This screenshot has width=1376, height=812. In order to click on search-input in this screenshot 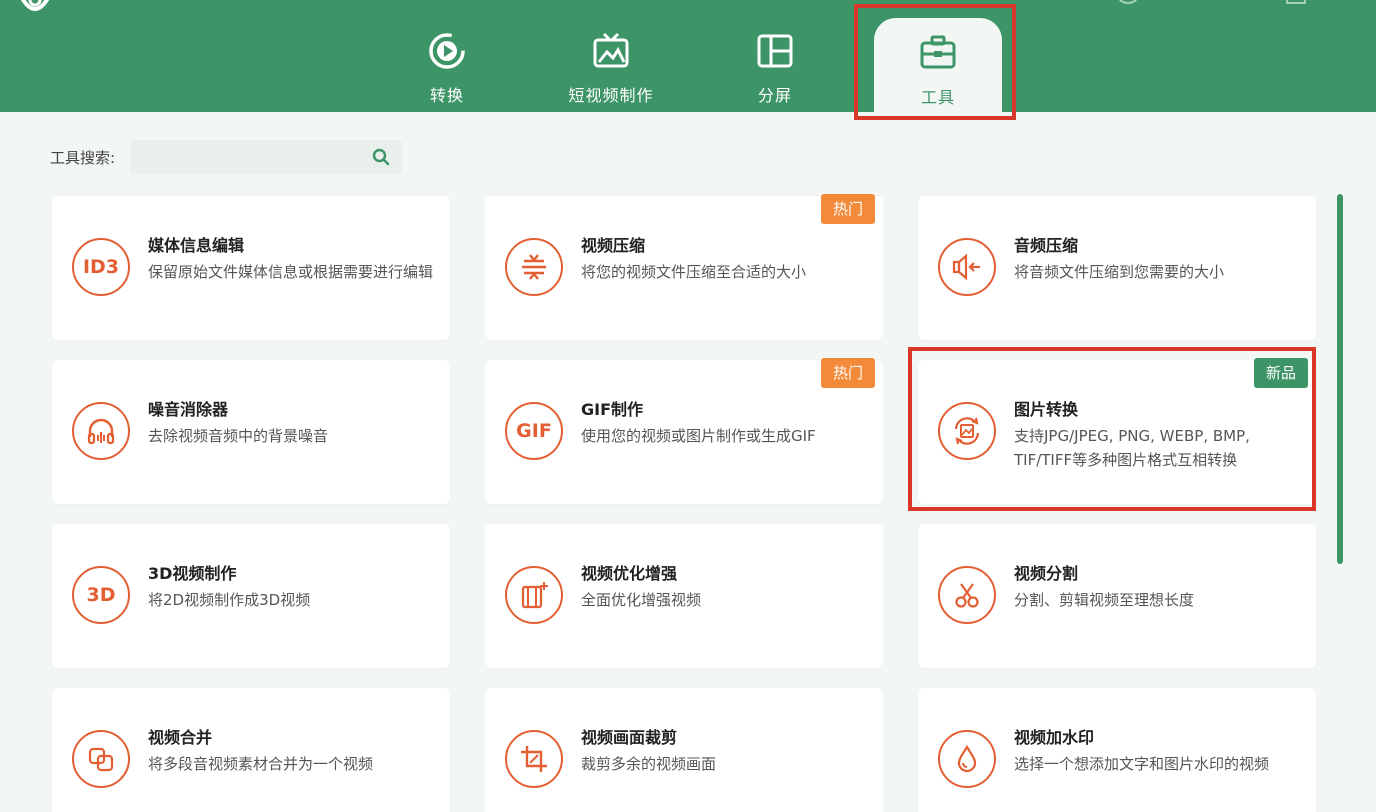, I will do `click(245, 157)`.